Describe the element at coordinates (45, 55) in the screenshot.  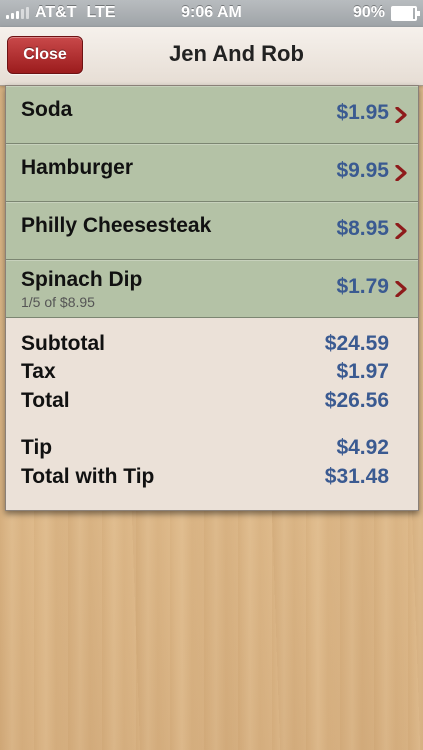
I see `close-button: Close` at that location.